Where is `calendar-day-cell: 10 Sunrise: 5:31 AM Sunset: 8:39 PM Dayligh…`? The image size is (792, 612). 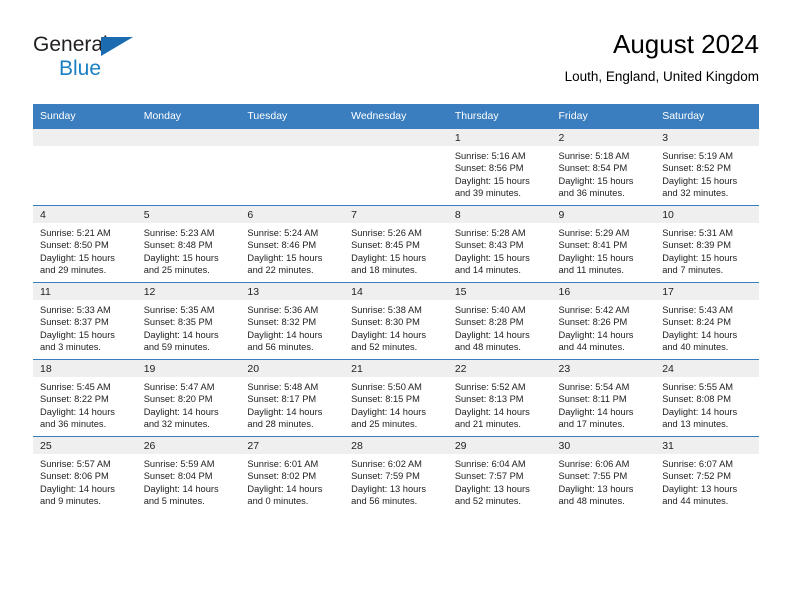
calendar-day-cell: 10 Sunrise: 5:31 AM Sunset: 8:39 PM Dayligh… is located at coordinates (707, 244).